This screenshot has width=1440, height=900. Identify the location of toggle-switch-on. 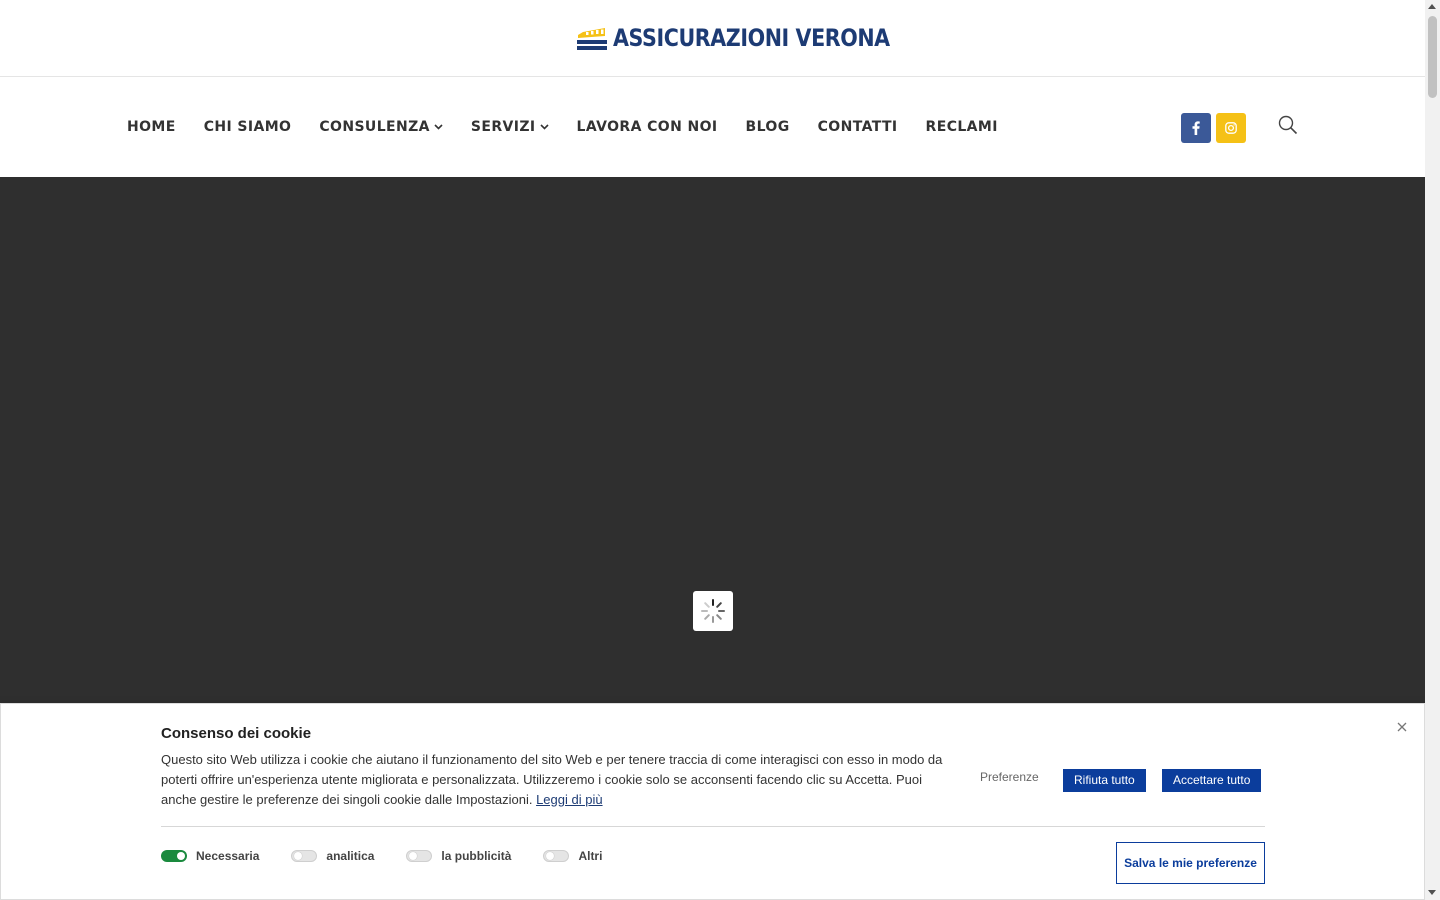
(174, 856).